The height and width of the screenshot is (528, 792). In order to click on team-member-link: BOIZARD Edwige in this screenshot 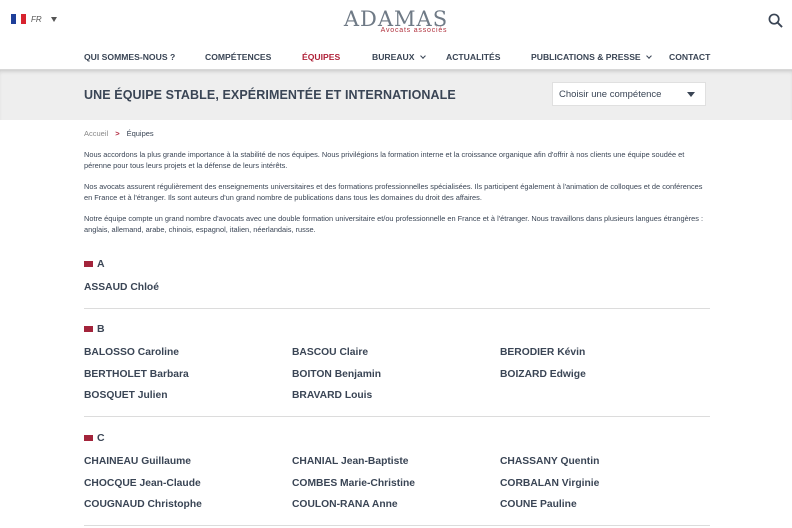, I will do `click(543, 374)`.